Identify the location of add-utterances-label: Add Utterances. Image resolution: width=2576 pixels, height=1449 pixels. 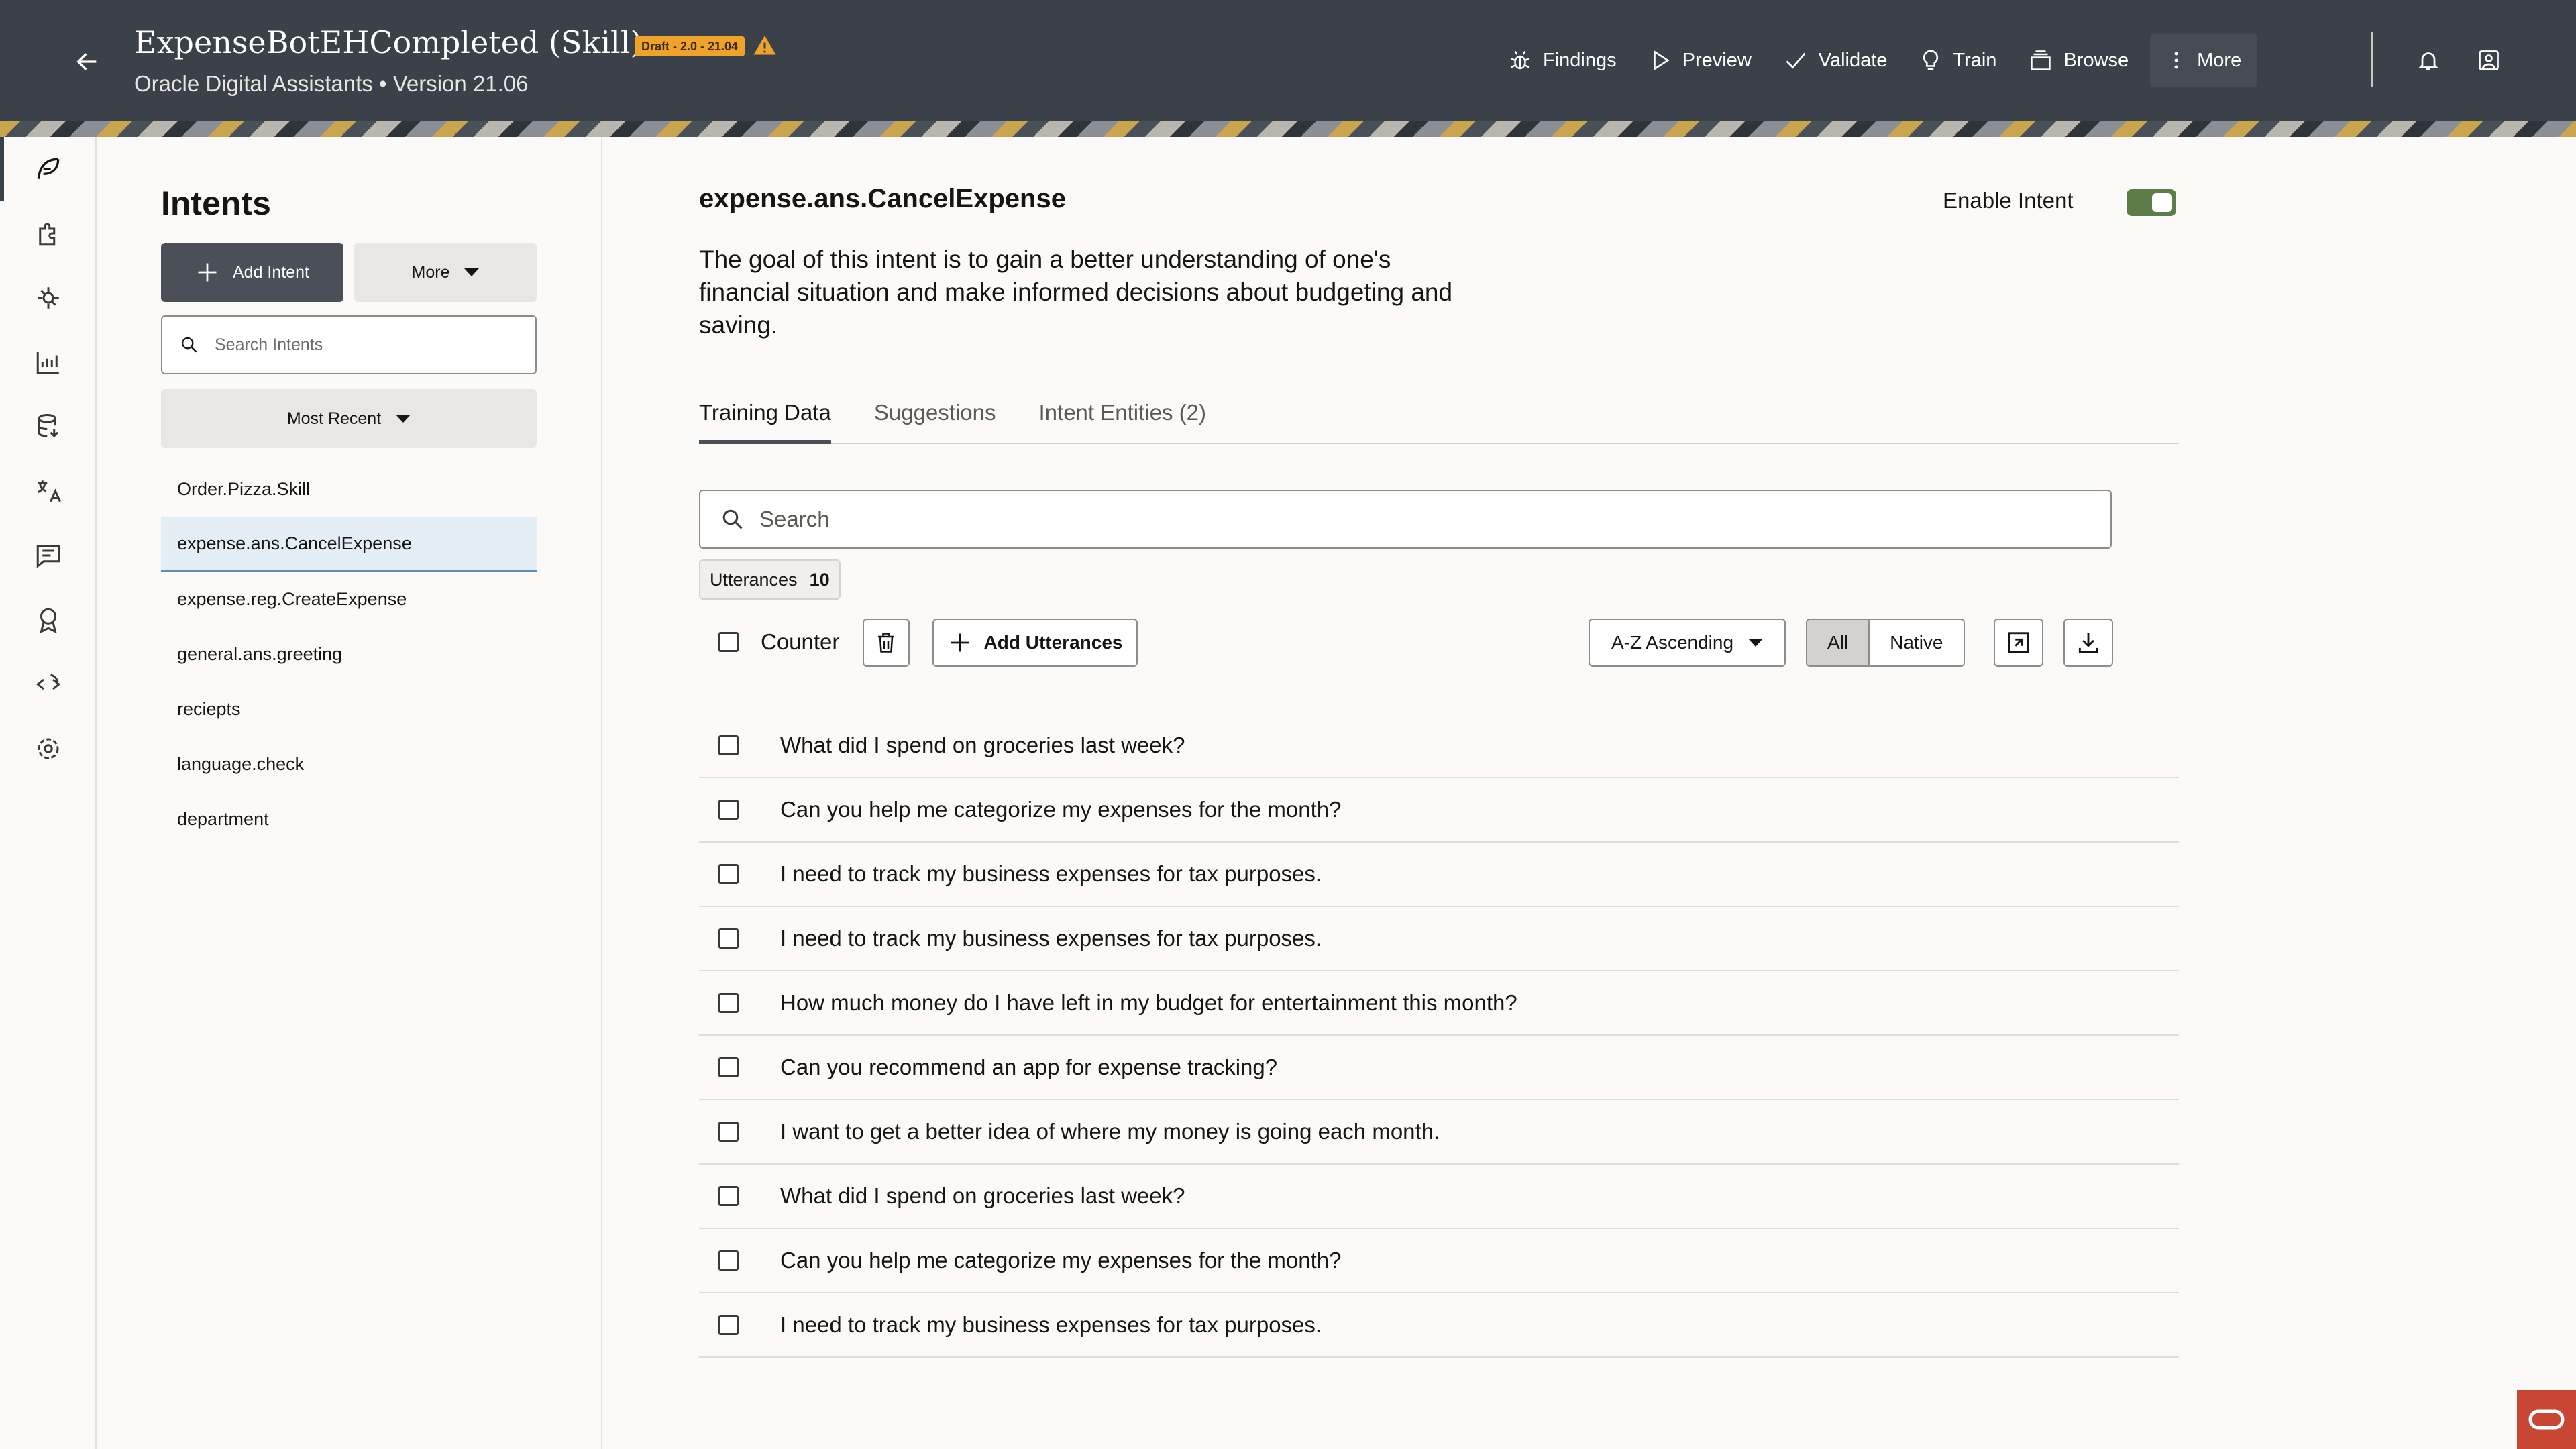
(1053, 642).